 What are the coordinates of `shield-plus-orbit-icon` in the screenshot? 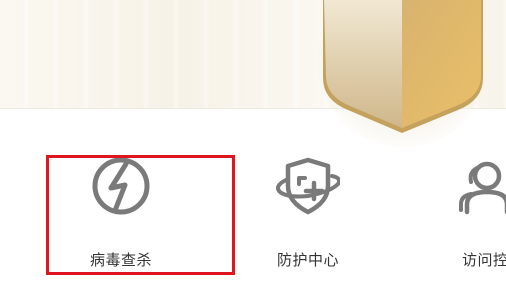 It's located at (308, 186).